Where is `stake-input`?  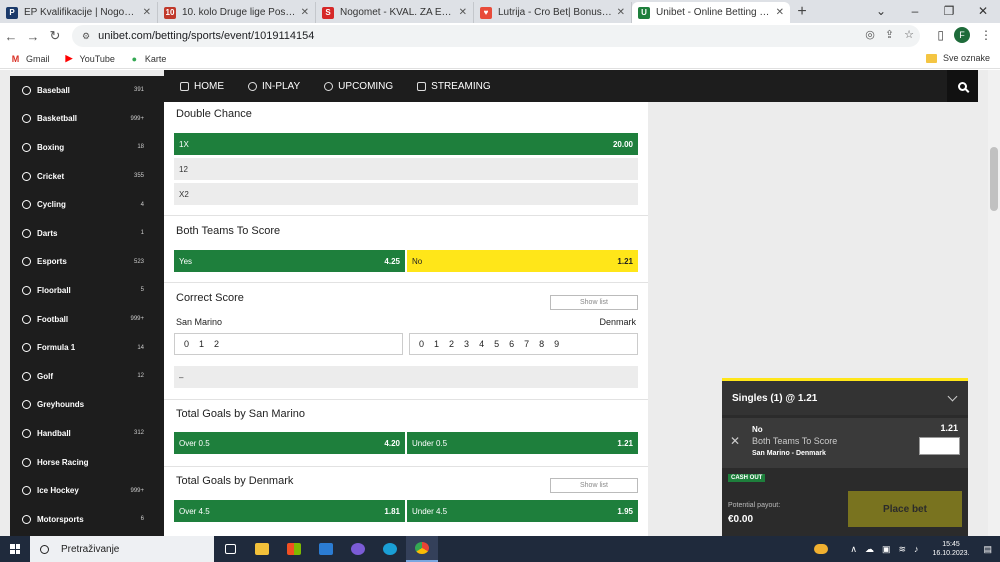
stake-input is located at coordinates (939, 446).